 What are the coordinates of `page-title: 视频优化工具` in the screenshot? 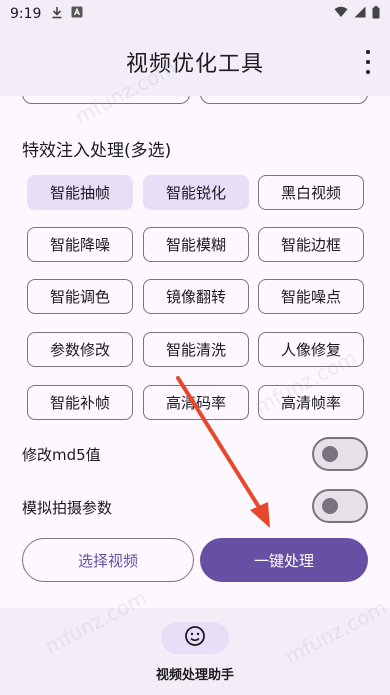 It's located at (194, 64).